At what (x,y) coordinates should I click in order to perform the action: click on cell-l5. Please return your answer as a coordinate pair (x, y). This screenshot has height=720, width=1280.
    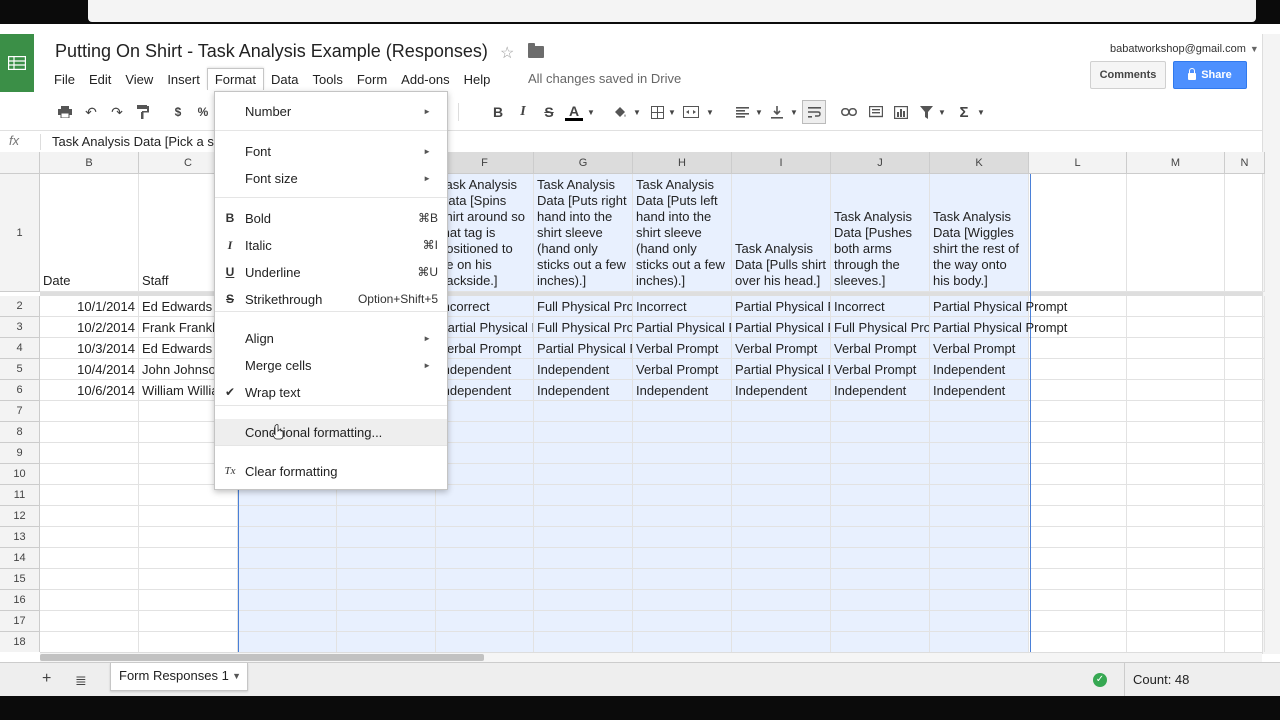
    Looking at the image, I should click on (1078, 369).